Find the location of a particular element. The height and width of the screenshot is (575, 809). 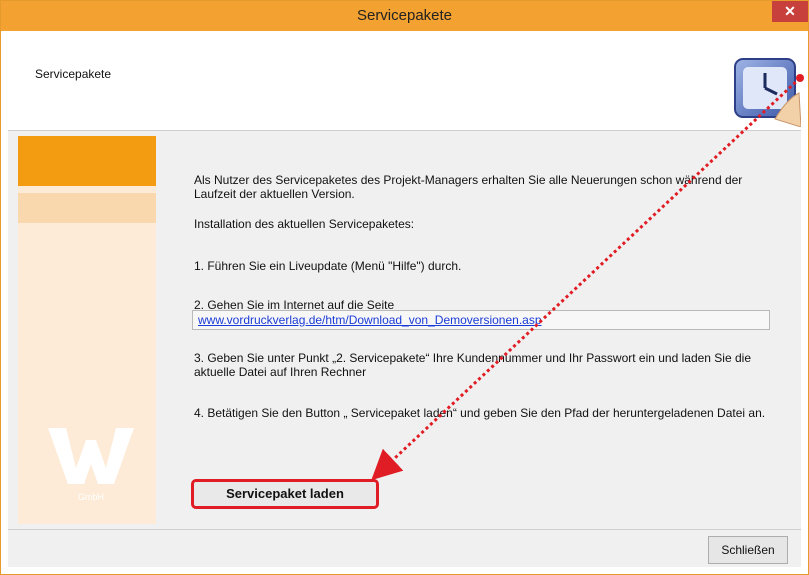

close-button: Schließen is located at coordinates (748, 550).